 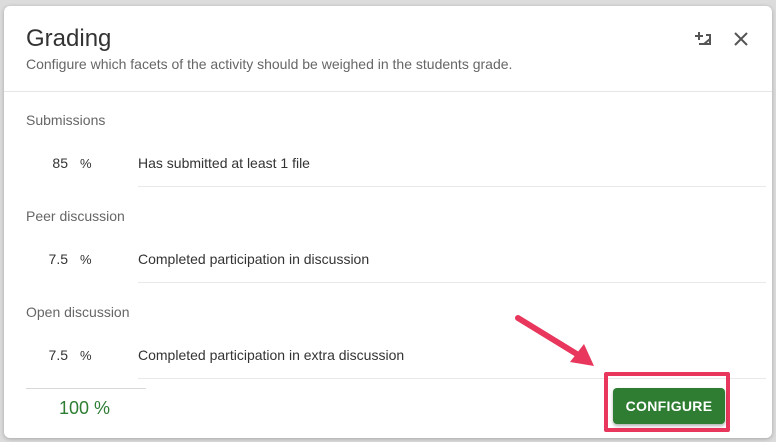 What do you see at coordinates (47, 163) in the screenshot?
I see `weight-input: 85` at bounding box center [47, 163].